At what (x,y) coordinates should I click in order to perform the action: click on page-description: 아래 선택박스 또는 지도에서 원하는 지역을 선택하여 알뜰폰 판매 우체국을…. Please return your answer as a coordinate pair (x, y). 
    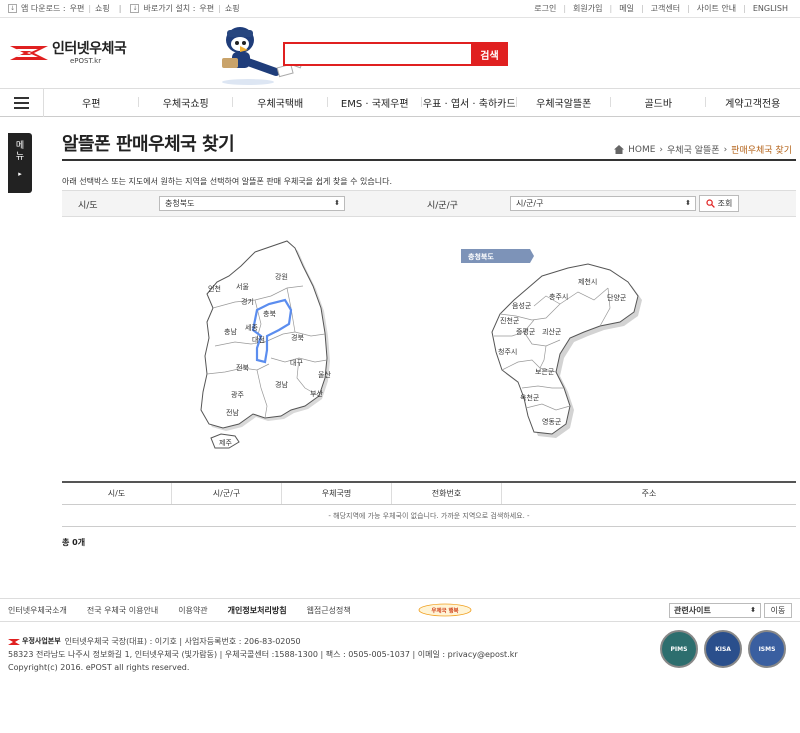
    Looking at the image, I should click on (227, 181).